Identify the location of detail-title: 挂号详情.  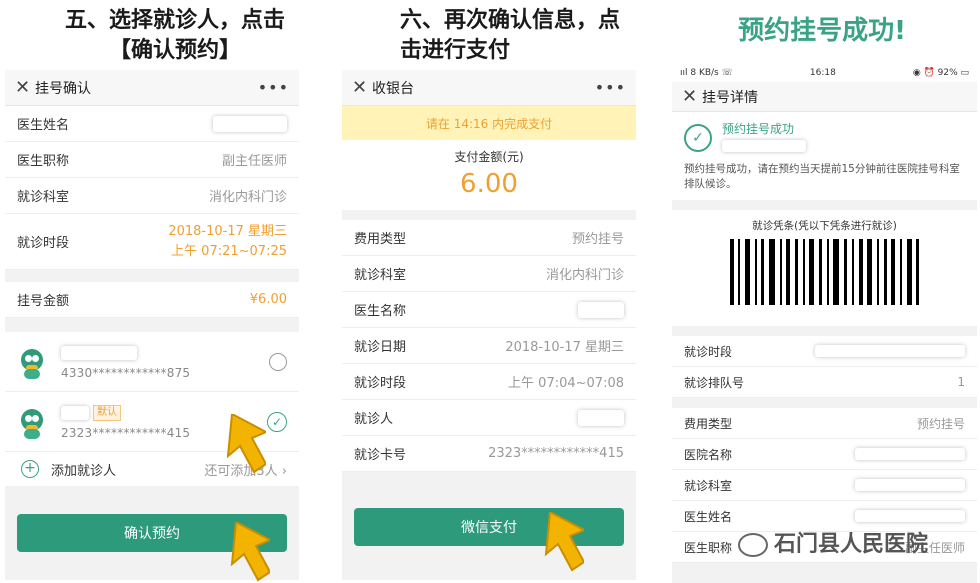
(730, 97).